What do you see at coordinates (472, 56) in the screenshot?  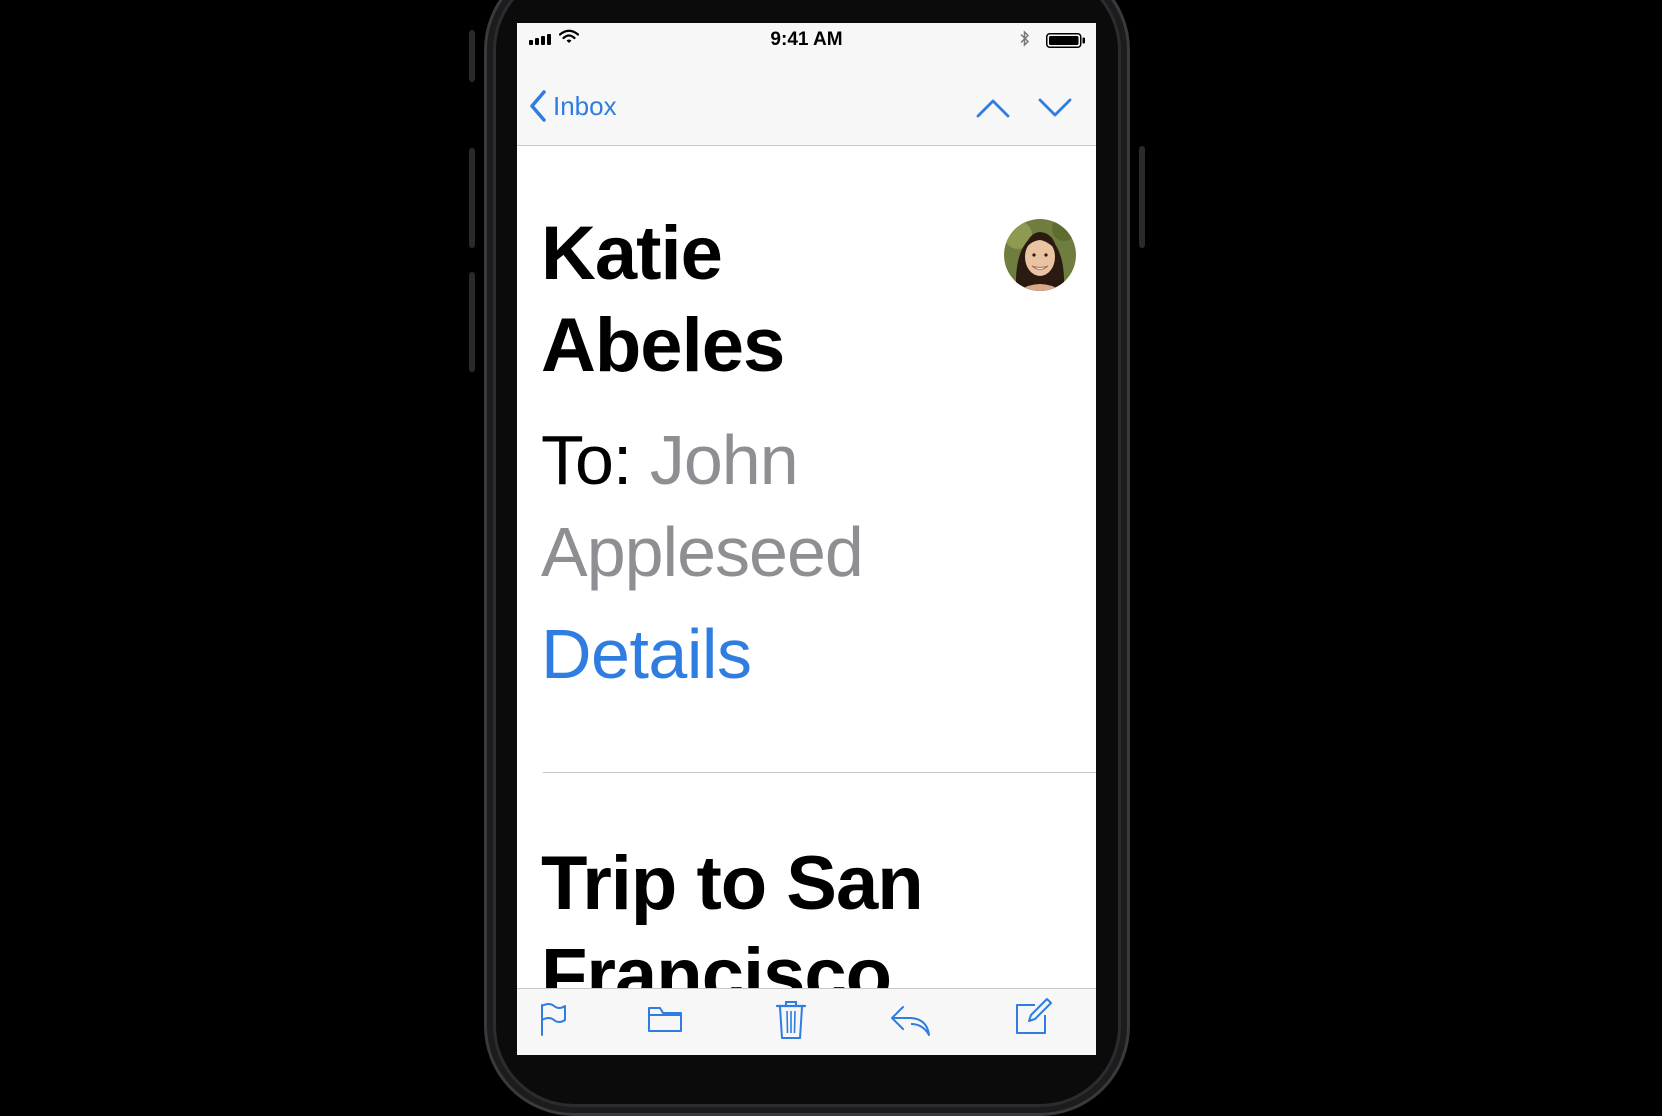 I see `mute-switch` at bounding box center [472, 56].